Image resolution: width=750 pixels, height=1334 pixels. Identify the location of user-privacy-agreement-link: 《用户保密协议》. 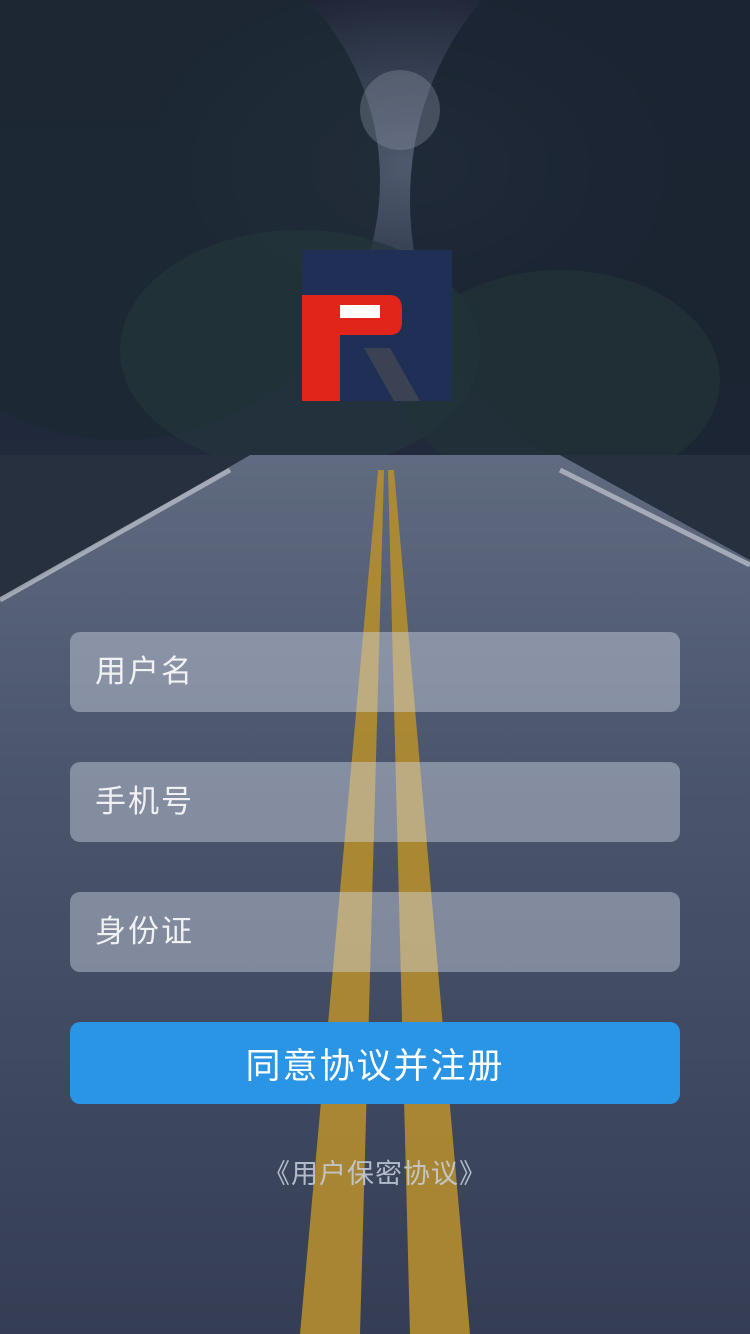
(375, 1171).